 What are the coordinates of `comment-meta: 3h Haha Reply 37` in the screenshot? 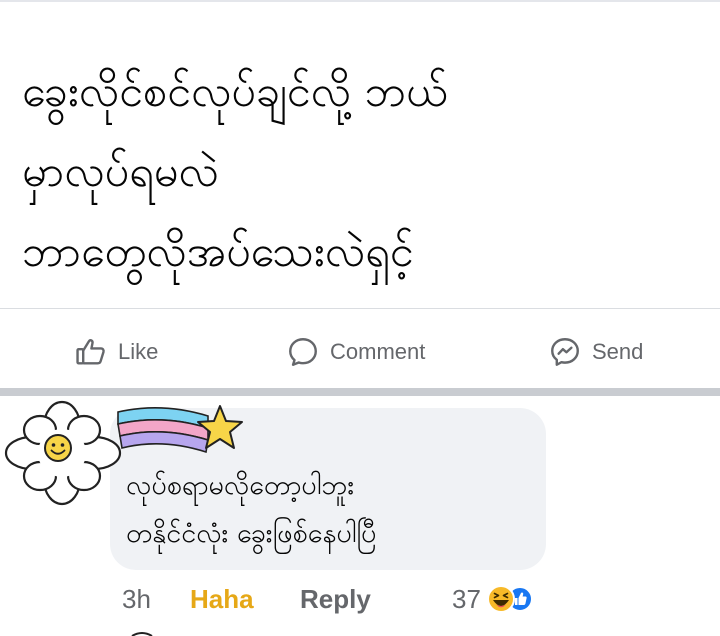 It's located at (352, 602).